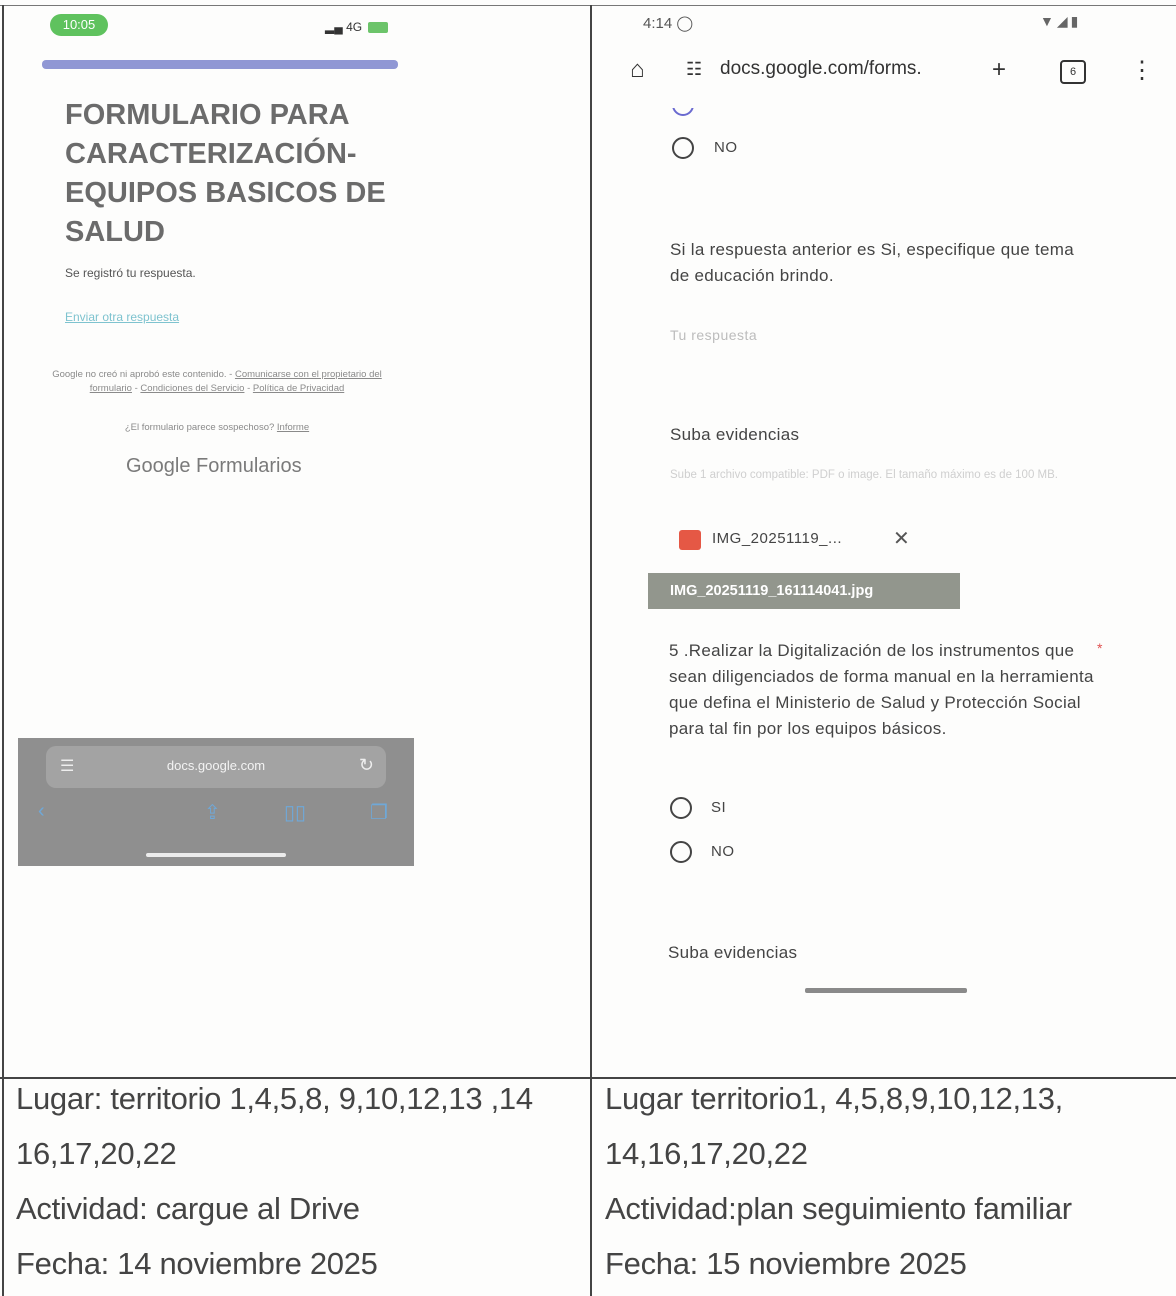  What do you see at coordinates (681, 808) in the screenshot?
I see `q5-si-radio` at bounding box center [681, 808].